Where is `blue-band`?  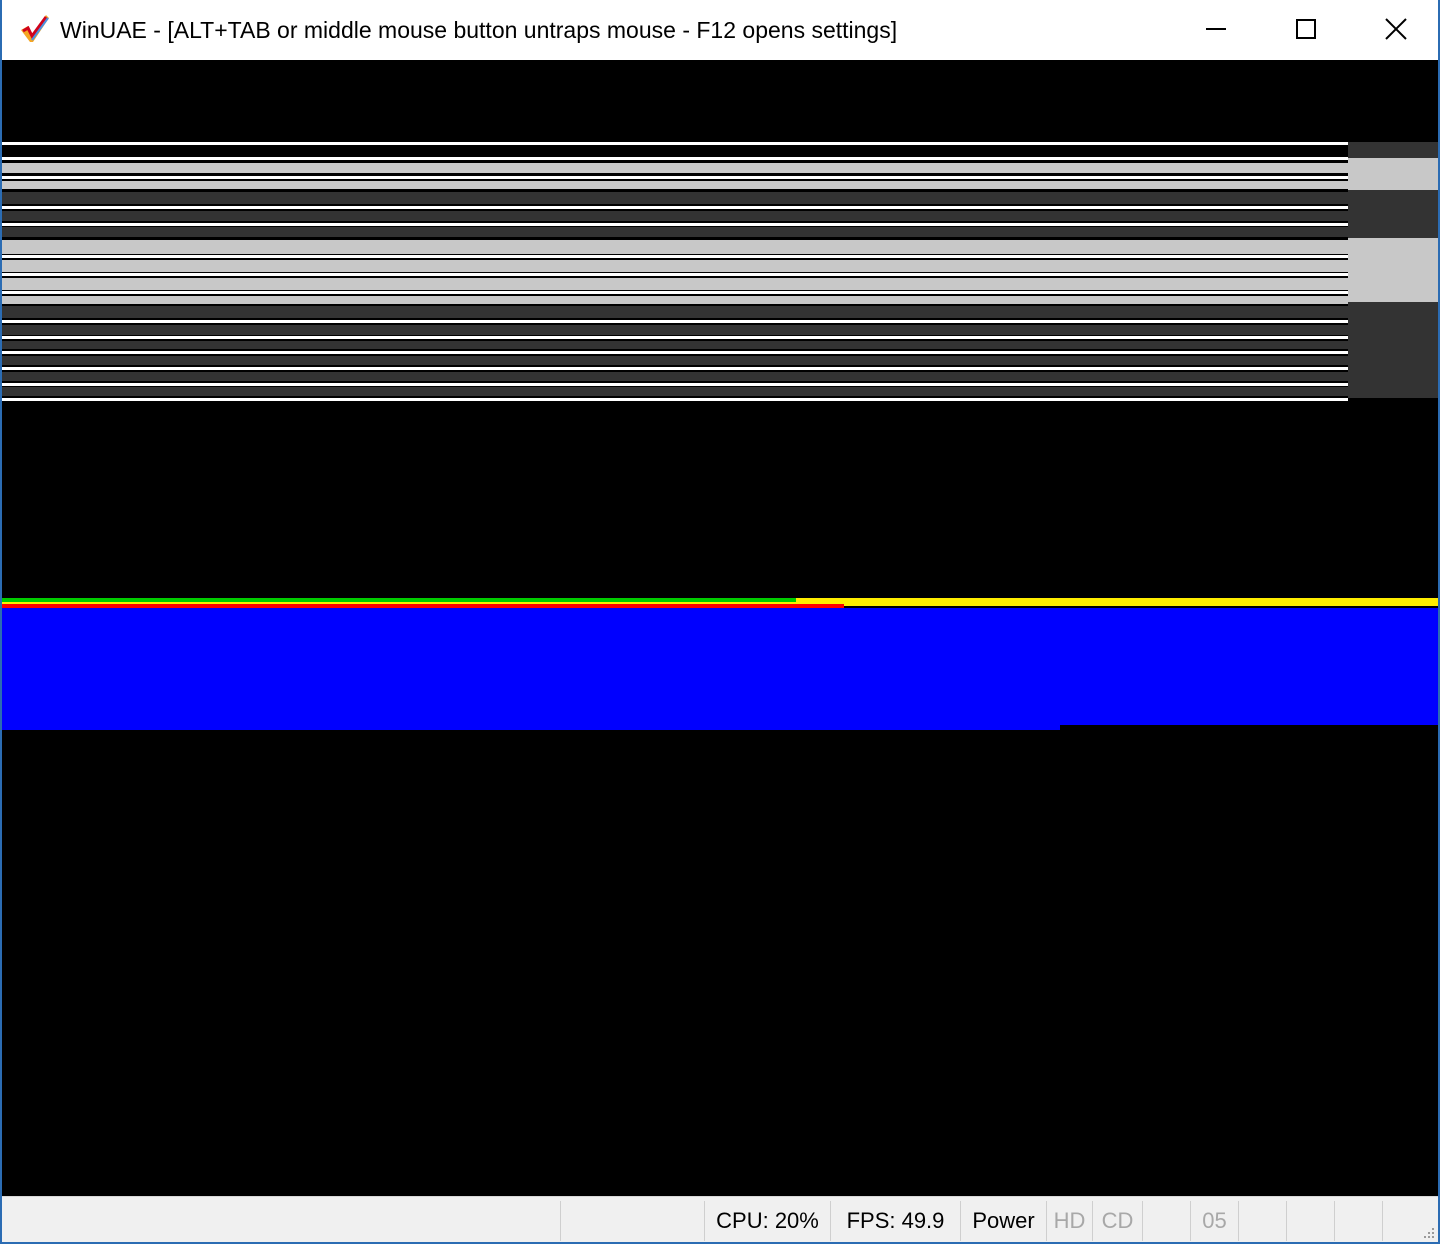 blue-band is located at coordinates (720, 666).